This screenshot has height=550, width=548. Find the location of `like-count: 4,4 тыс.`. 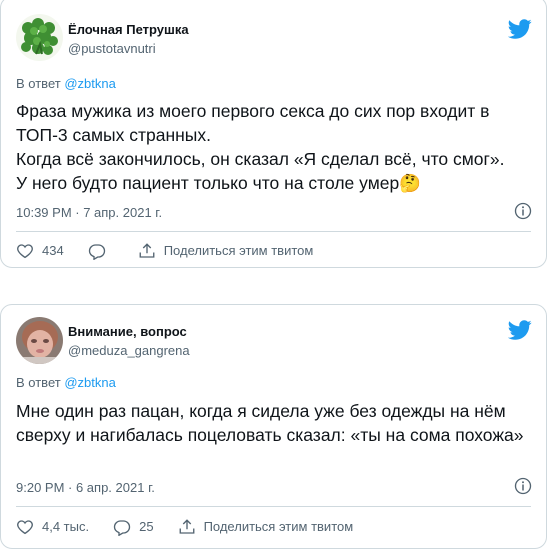

like-count: 4,4 тыс. is located at coordinates (66, 526).